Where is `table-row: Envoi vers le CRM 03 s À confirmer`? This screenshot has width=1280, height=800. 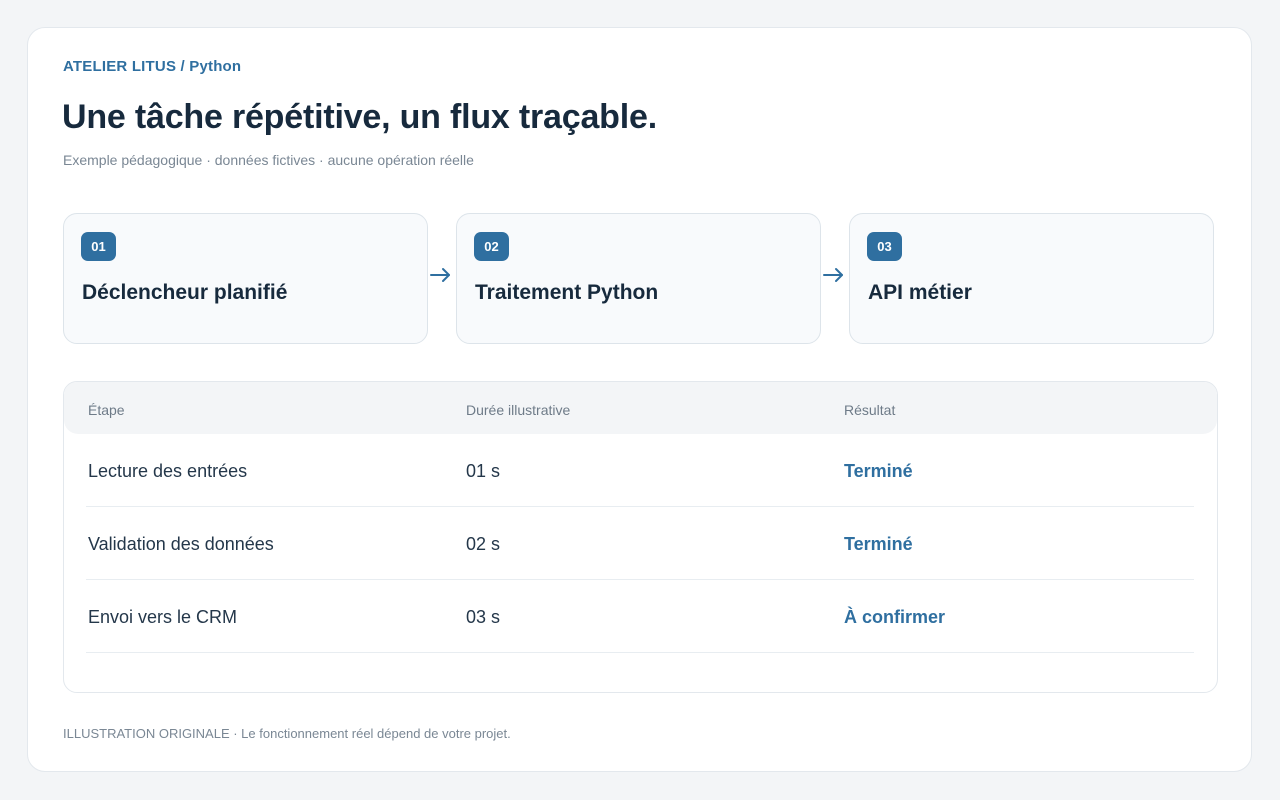
table-row: Envoi vers le CRM 03 s À confirmer is located at coordinates (640, 616).